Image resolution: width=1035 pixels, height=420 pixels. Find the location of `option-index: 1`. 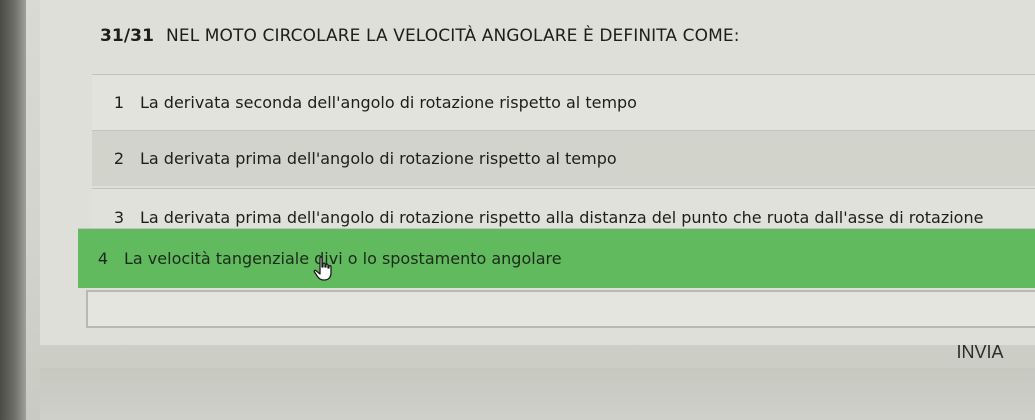

option-index: 1 is located at coordinates (118, 102).